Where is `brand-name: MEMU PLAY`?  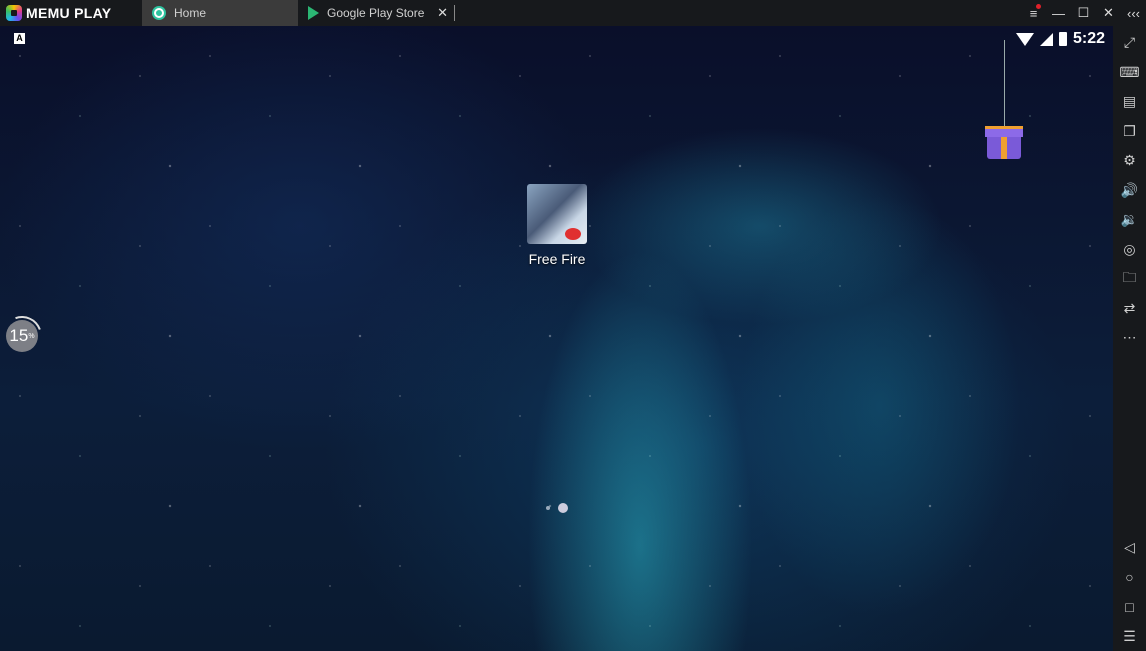 brand-name: MEMU PLAY is located at coordinates (69, 13).